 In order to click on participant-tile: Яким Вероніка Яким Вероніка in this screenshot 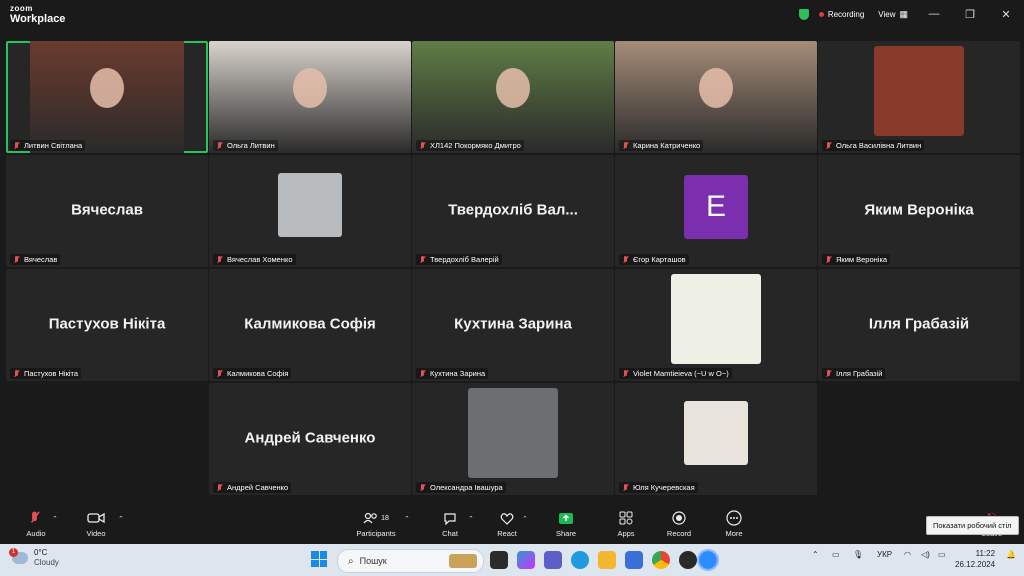, I will do `click(919, 211)`.